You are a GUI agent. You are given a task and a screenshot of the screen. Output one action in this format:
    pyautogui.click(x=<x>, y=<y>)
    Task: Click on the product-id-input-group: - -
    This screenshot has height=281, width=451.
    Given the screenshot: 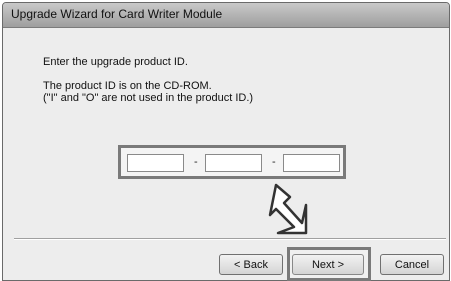 What is the action you would take?
    pyautogui.click(x=232, y=162)
    